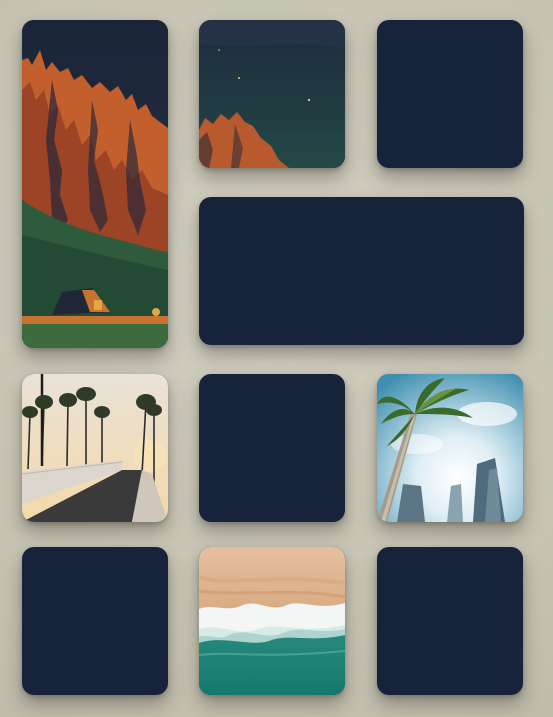  What do you see at coordinates (361, 271) in the screenshot?
I see `gallery-tile-placeholder-wide` at bounding box center [361, 271].